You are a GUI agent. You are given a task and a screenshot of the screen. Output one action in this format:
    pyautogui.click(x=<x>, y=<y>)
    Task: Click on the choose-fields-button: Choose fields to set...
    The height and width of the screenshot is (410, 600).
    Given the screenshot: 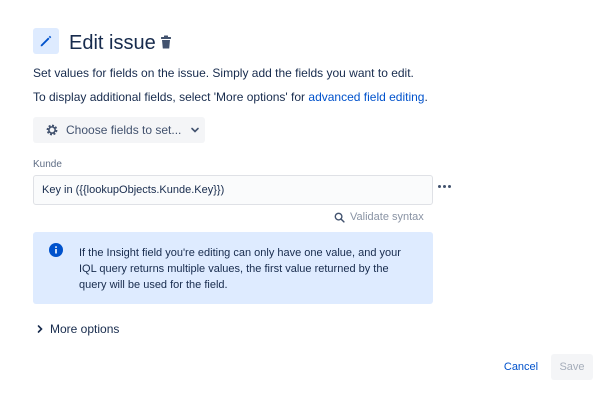 What is the action you would take?
    pyautogui.click(x=119, y=130)
    